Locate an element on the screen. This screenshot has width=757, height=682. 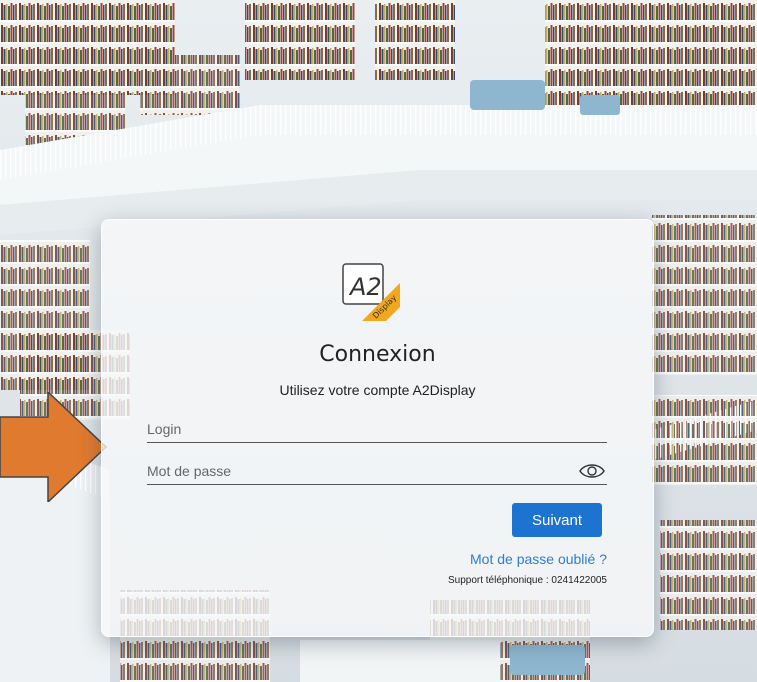
password-field-wrapper is located at coordinates (377, 472).